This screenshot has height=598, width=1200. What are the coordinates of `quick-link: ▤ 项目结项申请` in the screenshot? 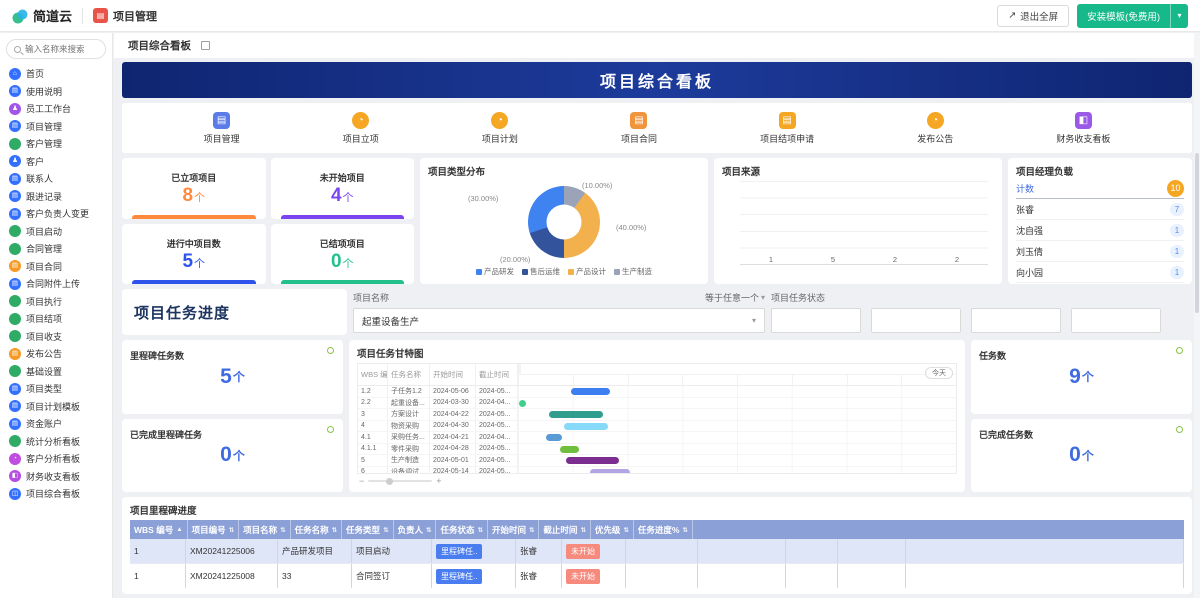 It's located at (787, 128).